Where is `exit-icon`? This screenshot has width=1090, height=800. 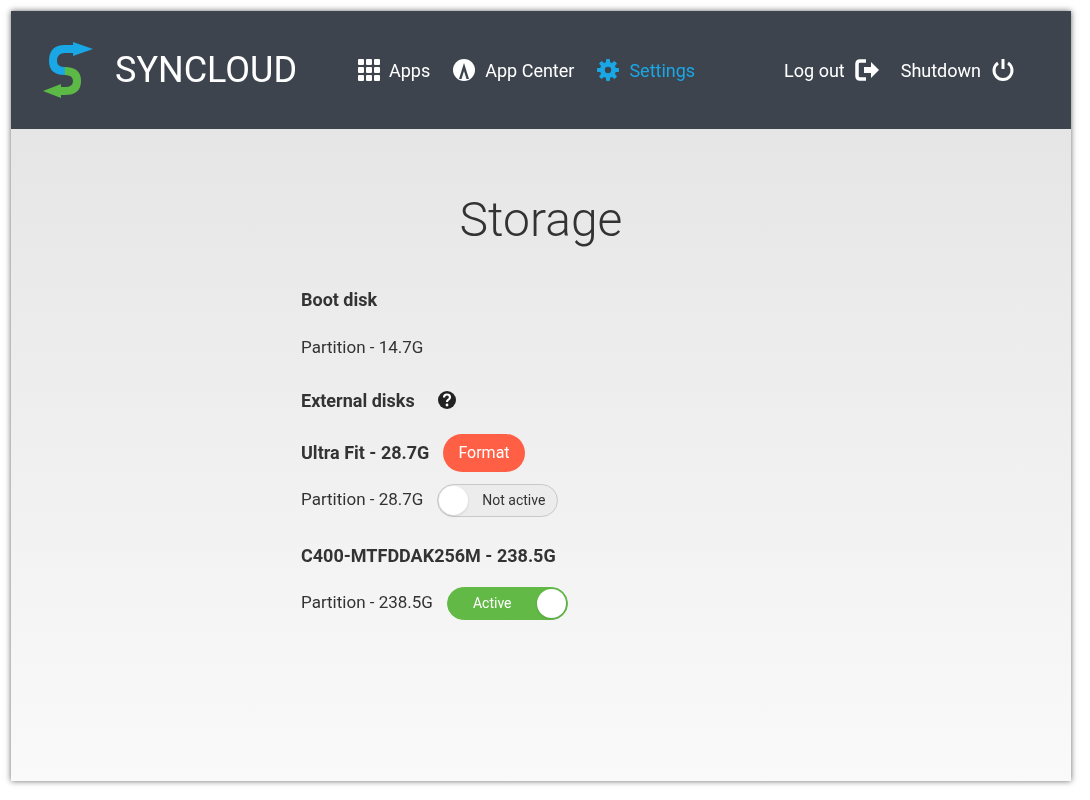 exit-icon is located at coordinates (867, 70).